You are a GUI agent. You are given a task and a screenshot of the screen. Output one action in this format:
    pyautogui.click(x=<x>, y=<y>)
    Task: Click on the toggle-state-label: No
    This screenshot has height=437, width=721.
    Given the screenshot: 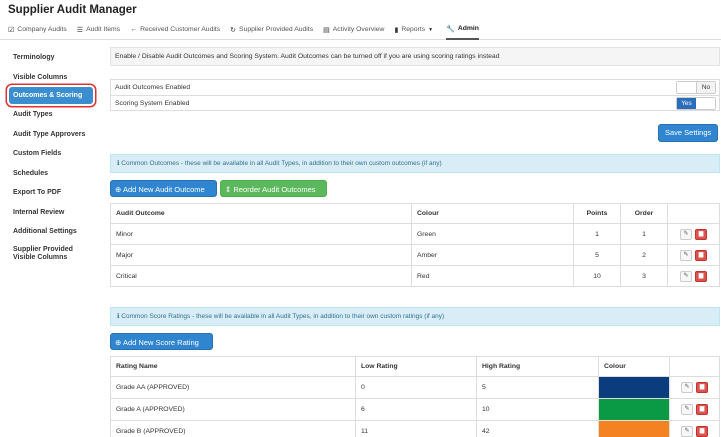 What is the action you would take?
    pyautogui.click(x=705, y=87)
    